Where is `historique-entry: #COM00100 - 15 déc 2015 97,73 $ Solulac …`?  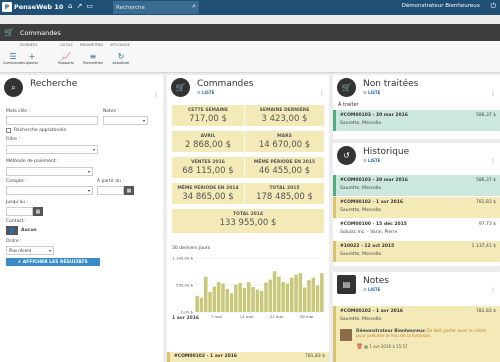
historique-entry: #COM00100 - 15 déc 2015 97,73 $ Solulac … is located at coordinates (416, 229).